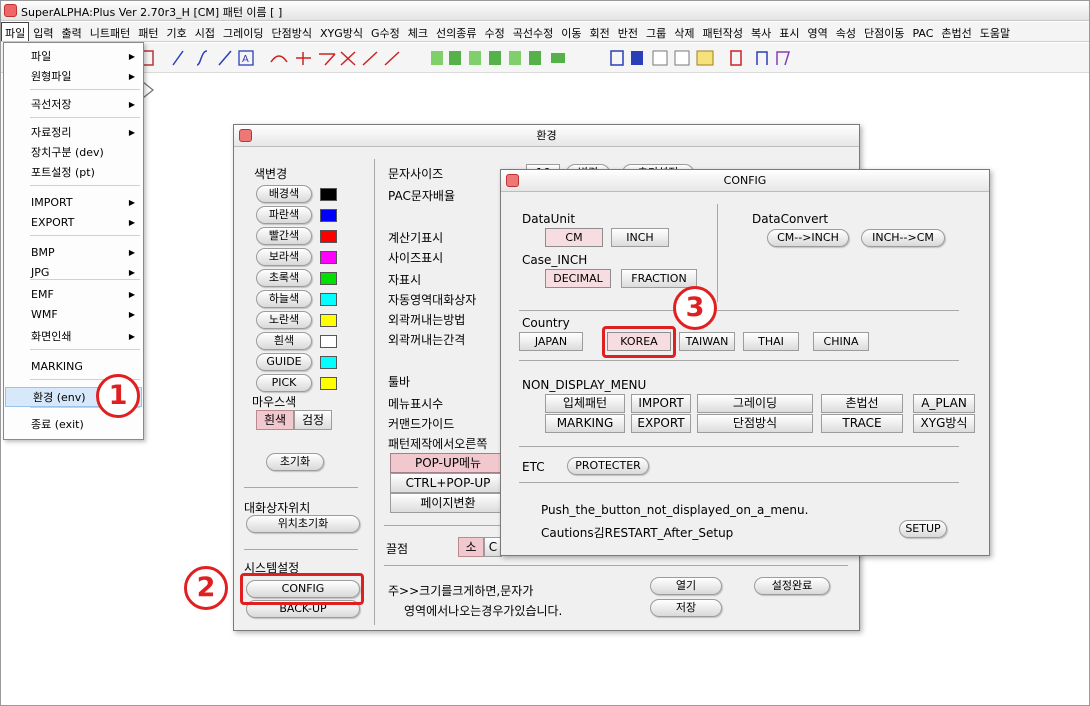  Describe the element at coordinates (284, 215) in the screenshot. I see `color-button: 파란색` at that location.